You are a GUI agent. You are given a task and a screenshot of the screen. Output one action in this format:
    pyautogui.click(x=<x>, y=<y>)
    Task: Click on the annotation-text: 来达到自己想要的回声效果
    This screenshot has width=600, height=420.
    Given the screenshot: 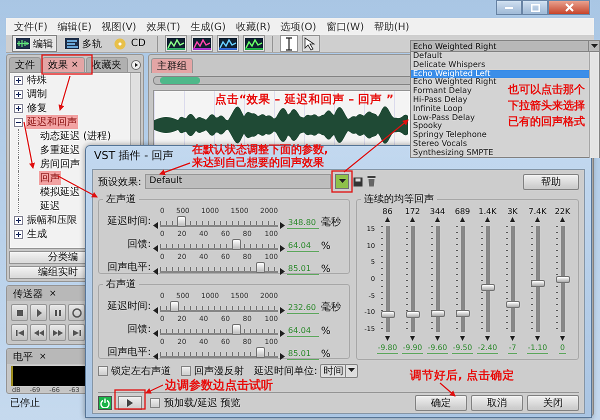 What is the action you would take?
    pyautogui.click(x=258, y=162)
    